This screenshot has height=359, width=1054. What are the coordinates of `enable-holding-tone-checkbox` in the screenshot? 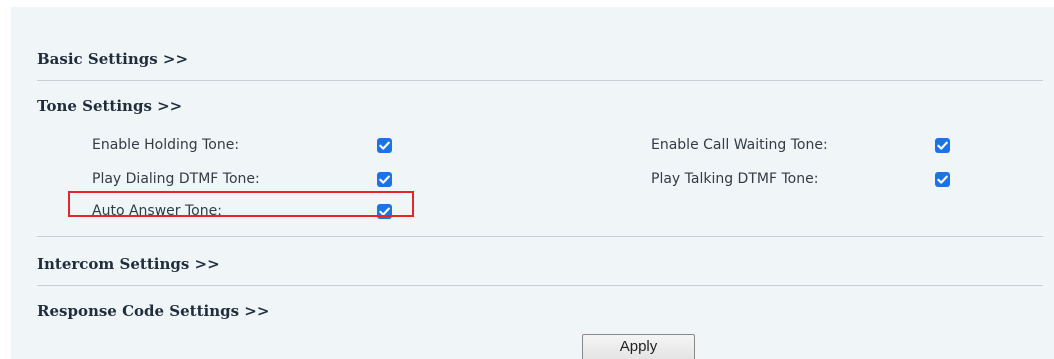 It's located at (384, 145).